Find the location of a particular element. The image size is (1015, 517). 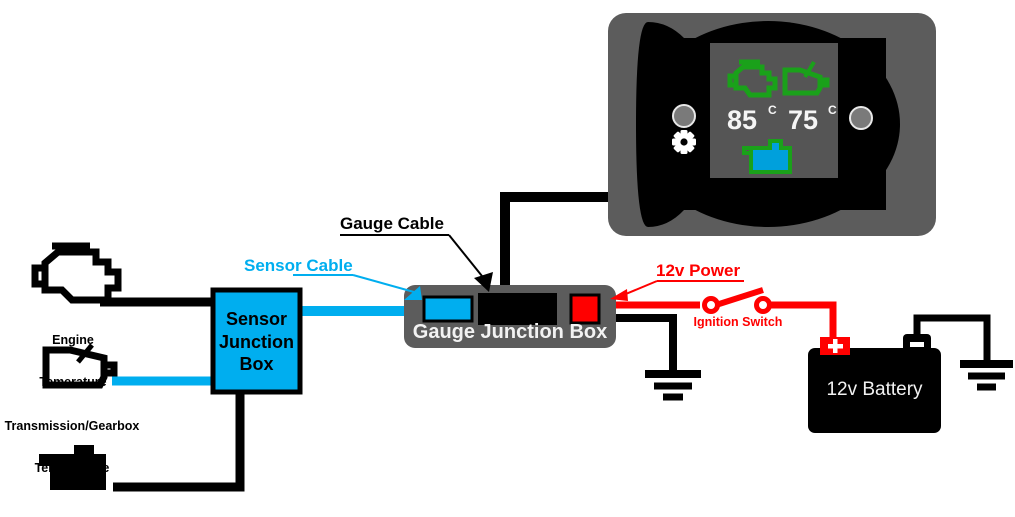

gauge-cable-leader is located at coordinates (467, 258).